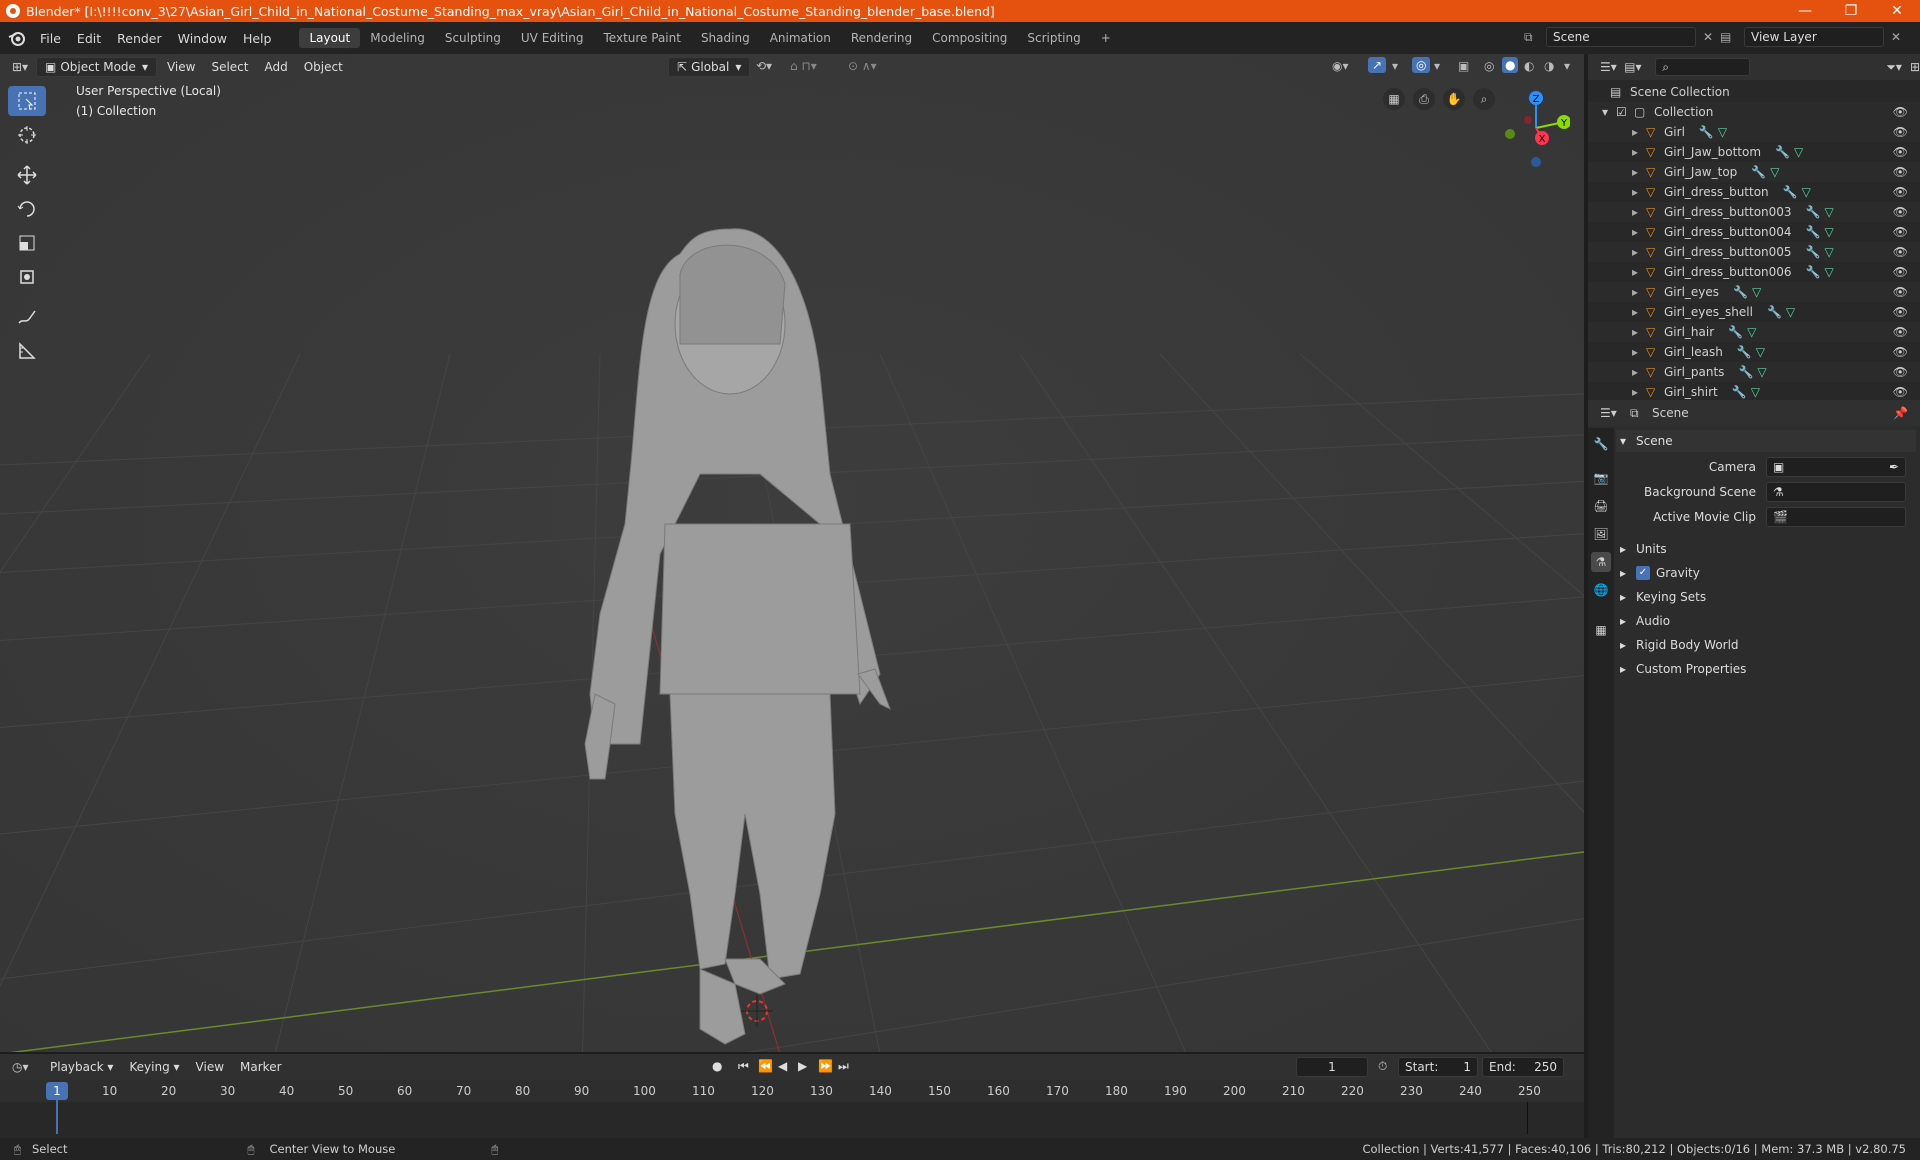 Image resolution: width=1920 pixels, height=1160 pixels. What do you see at coordinates (1766, 669) in the screenshot?
I see `custom-properties-panel-header: ▸ Custom Properties` at bounding box center [1766, 669].